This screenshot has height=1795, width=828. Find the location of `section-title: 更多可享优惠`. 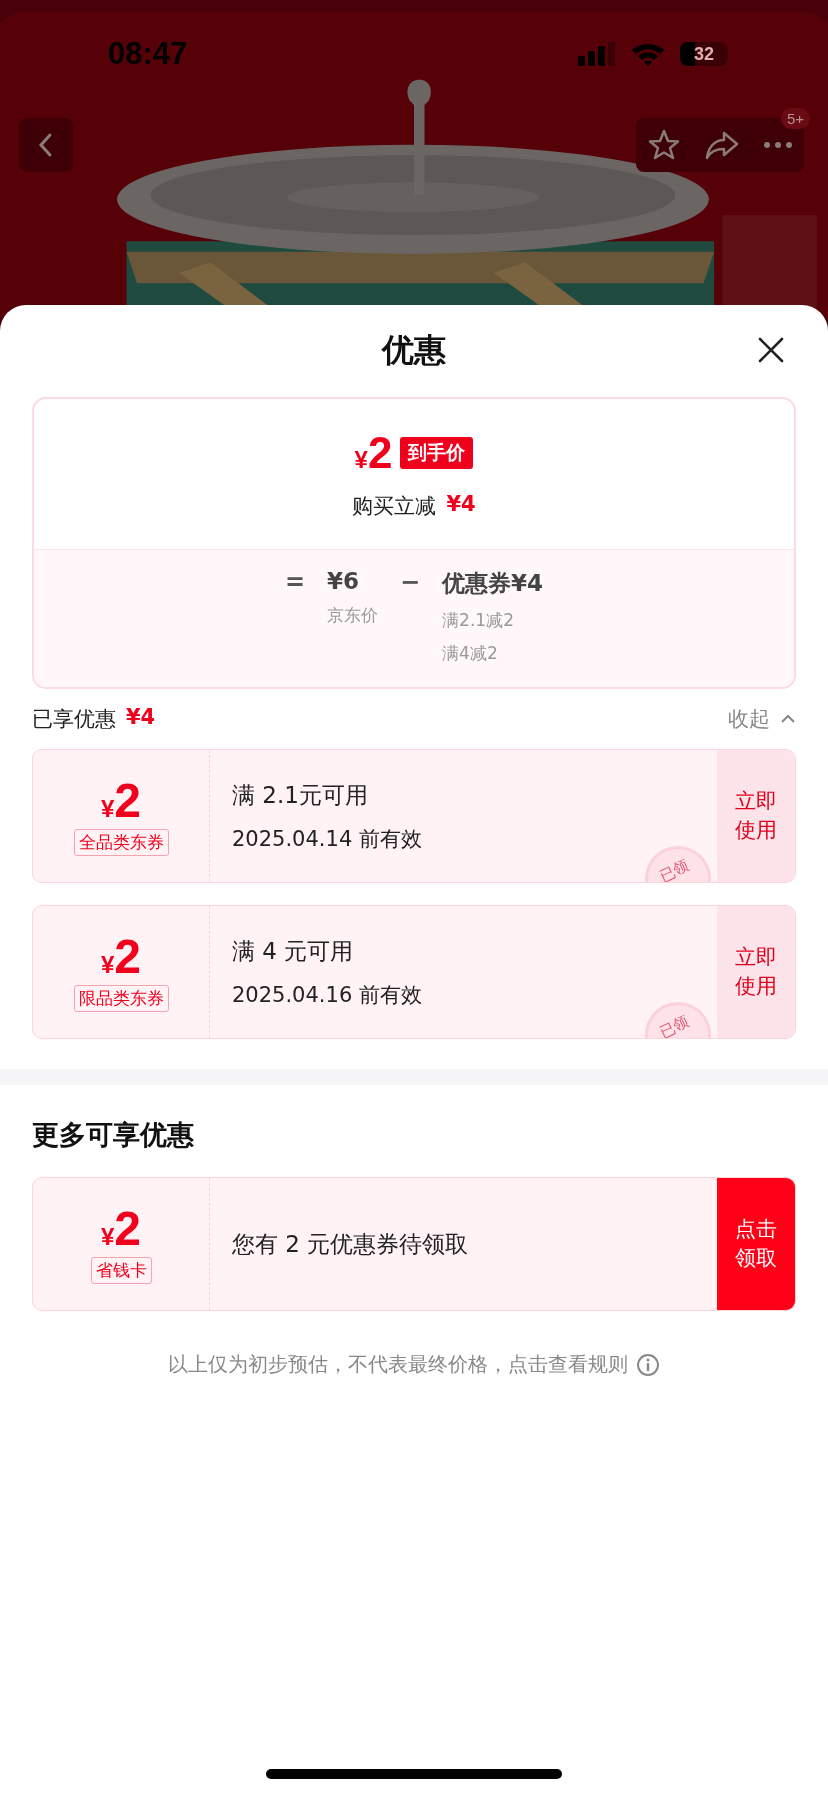

section-title: 更多可享优惠 is located at coordinates (113, 1135).